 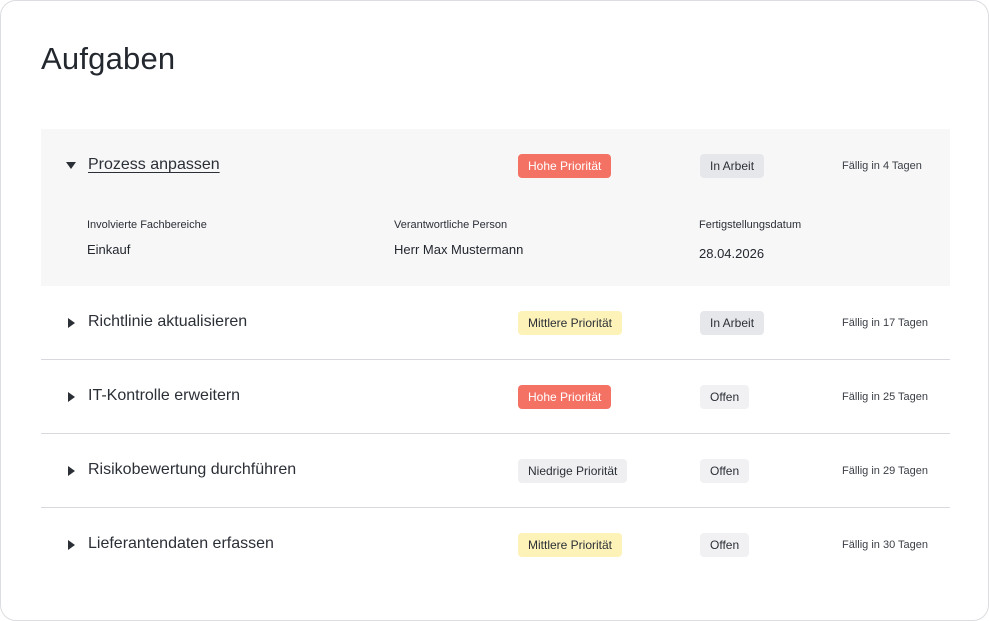 I want to click on detail-value: Einkauf, so click(x=109, y=249).